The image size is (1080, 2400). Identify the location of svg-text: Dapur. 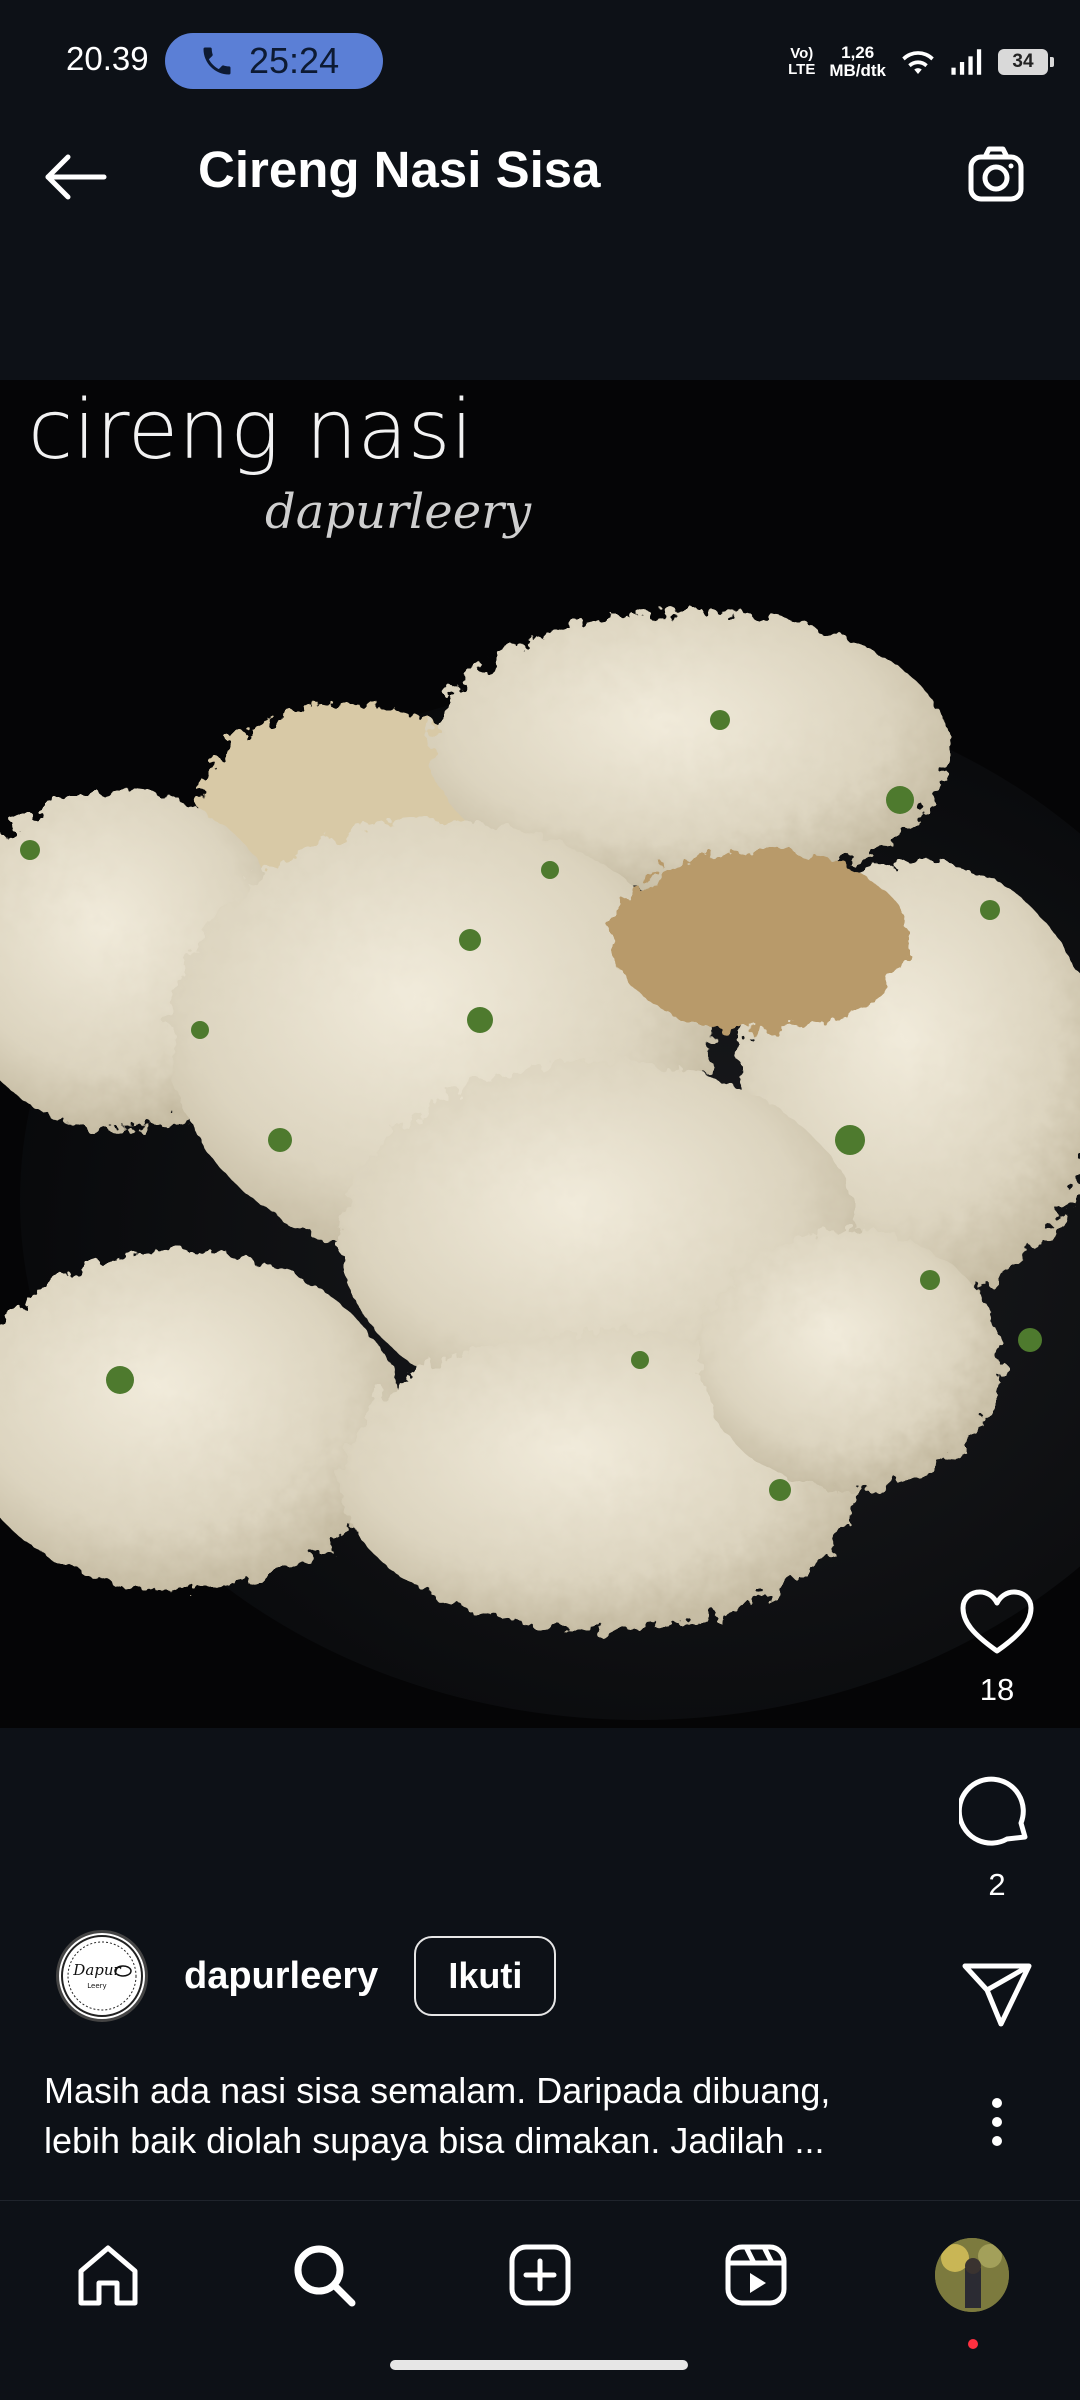
(96, 1970).